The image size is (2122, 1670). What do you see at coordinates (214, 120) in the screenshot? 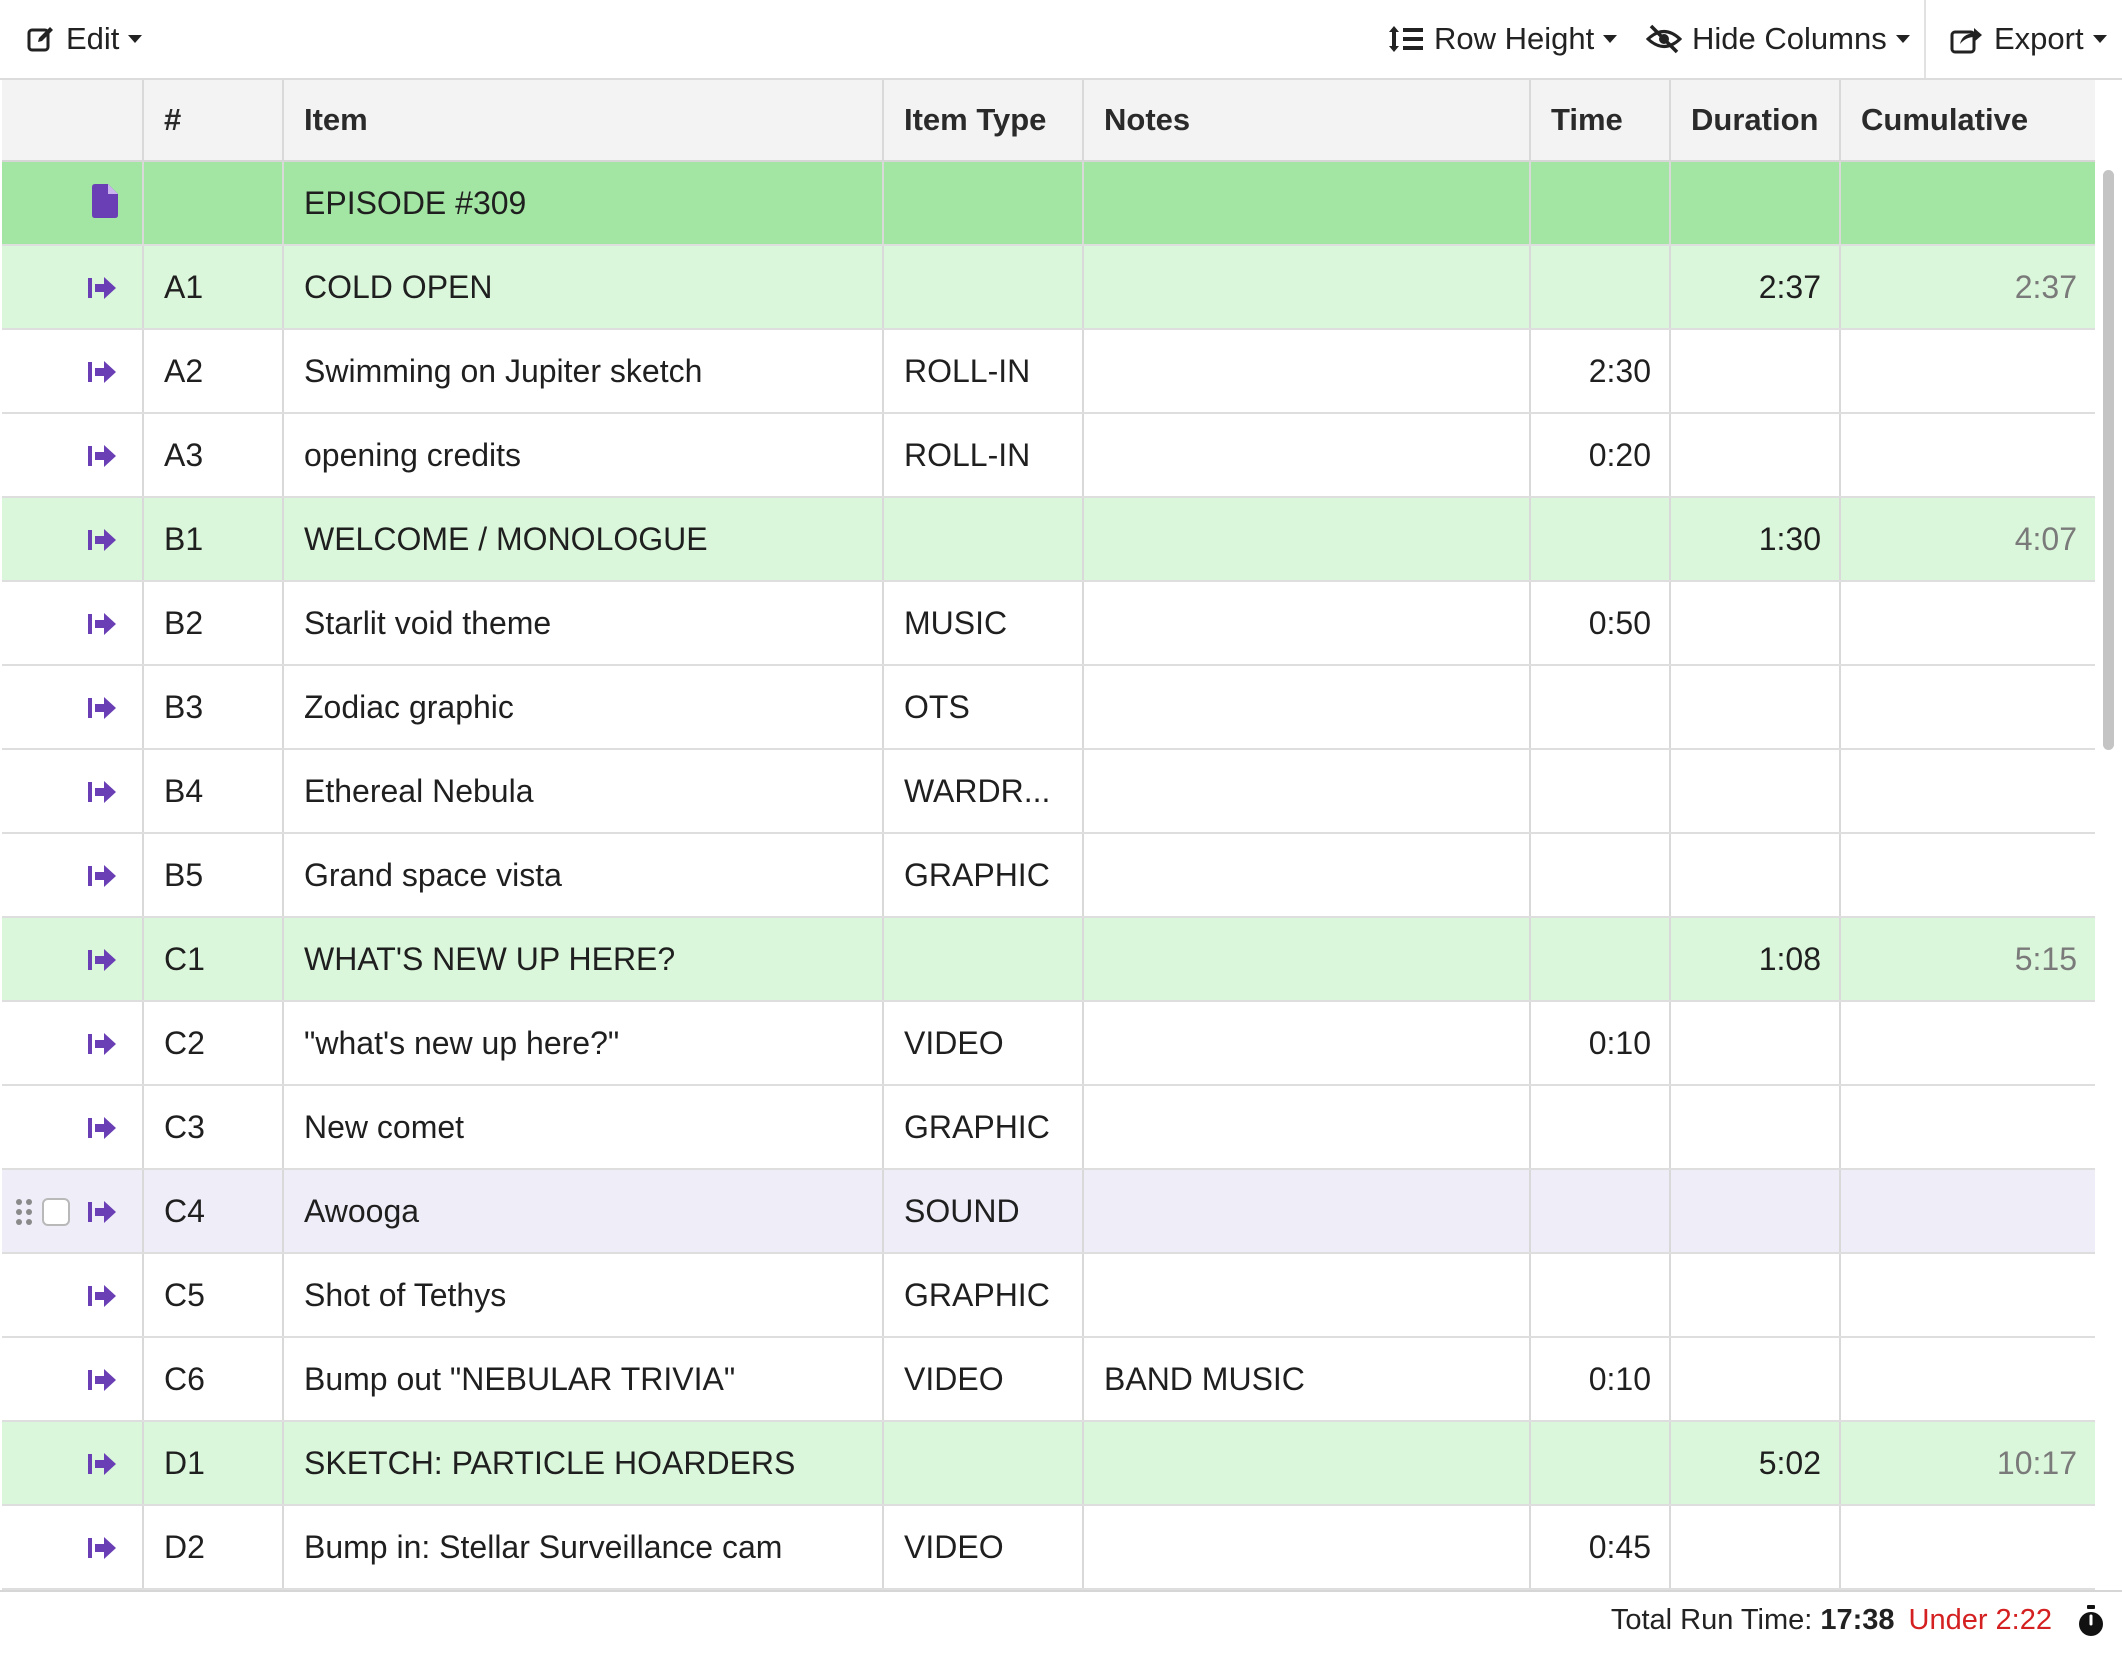
I see `header-number: #` at bounding box center [214, 120].